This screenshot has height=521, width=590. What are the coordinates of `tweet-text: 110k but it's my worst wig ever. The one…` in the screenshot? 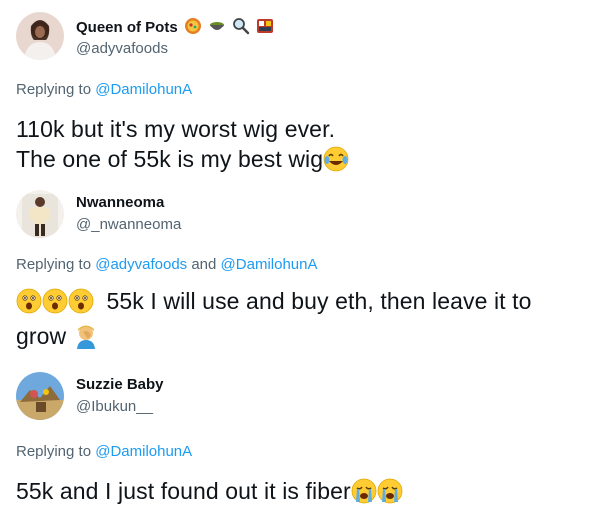 It's located at (182, 146).